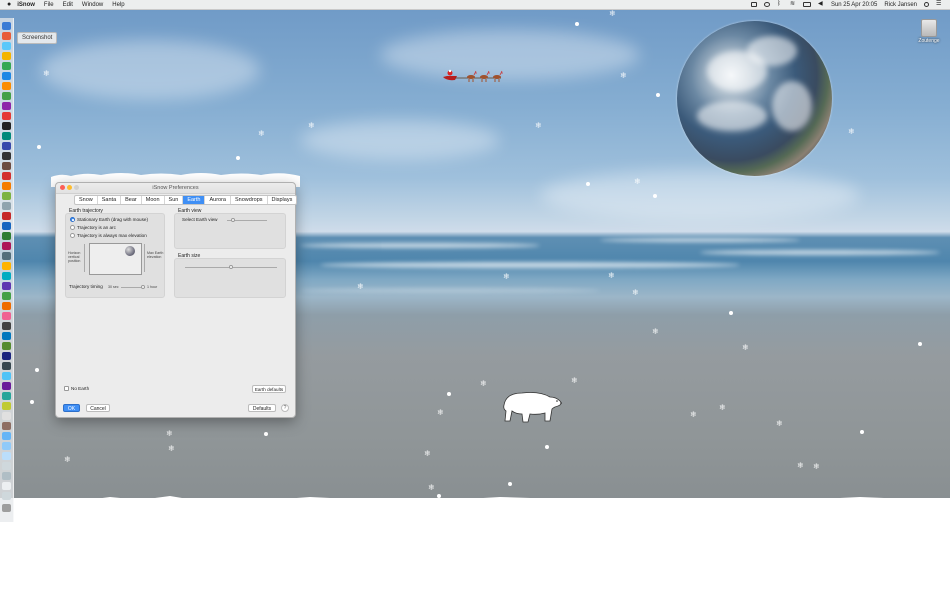 This screenshot has height=594, width=950. What do you see at coordinates (26, 5) in the screenshot?
I see `menu-app-name: iSnow` at bounding box center [26, 5].